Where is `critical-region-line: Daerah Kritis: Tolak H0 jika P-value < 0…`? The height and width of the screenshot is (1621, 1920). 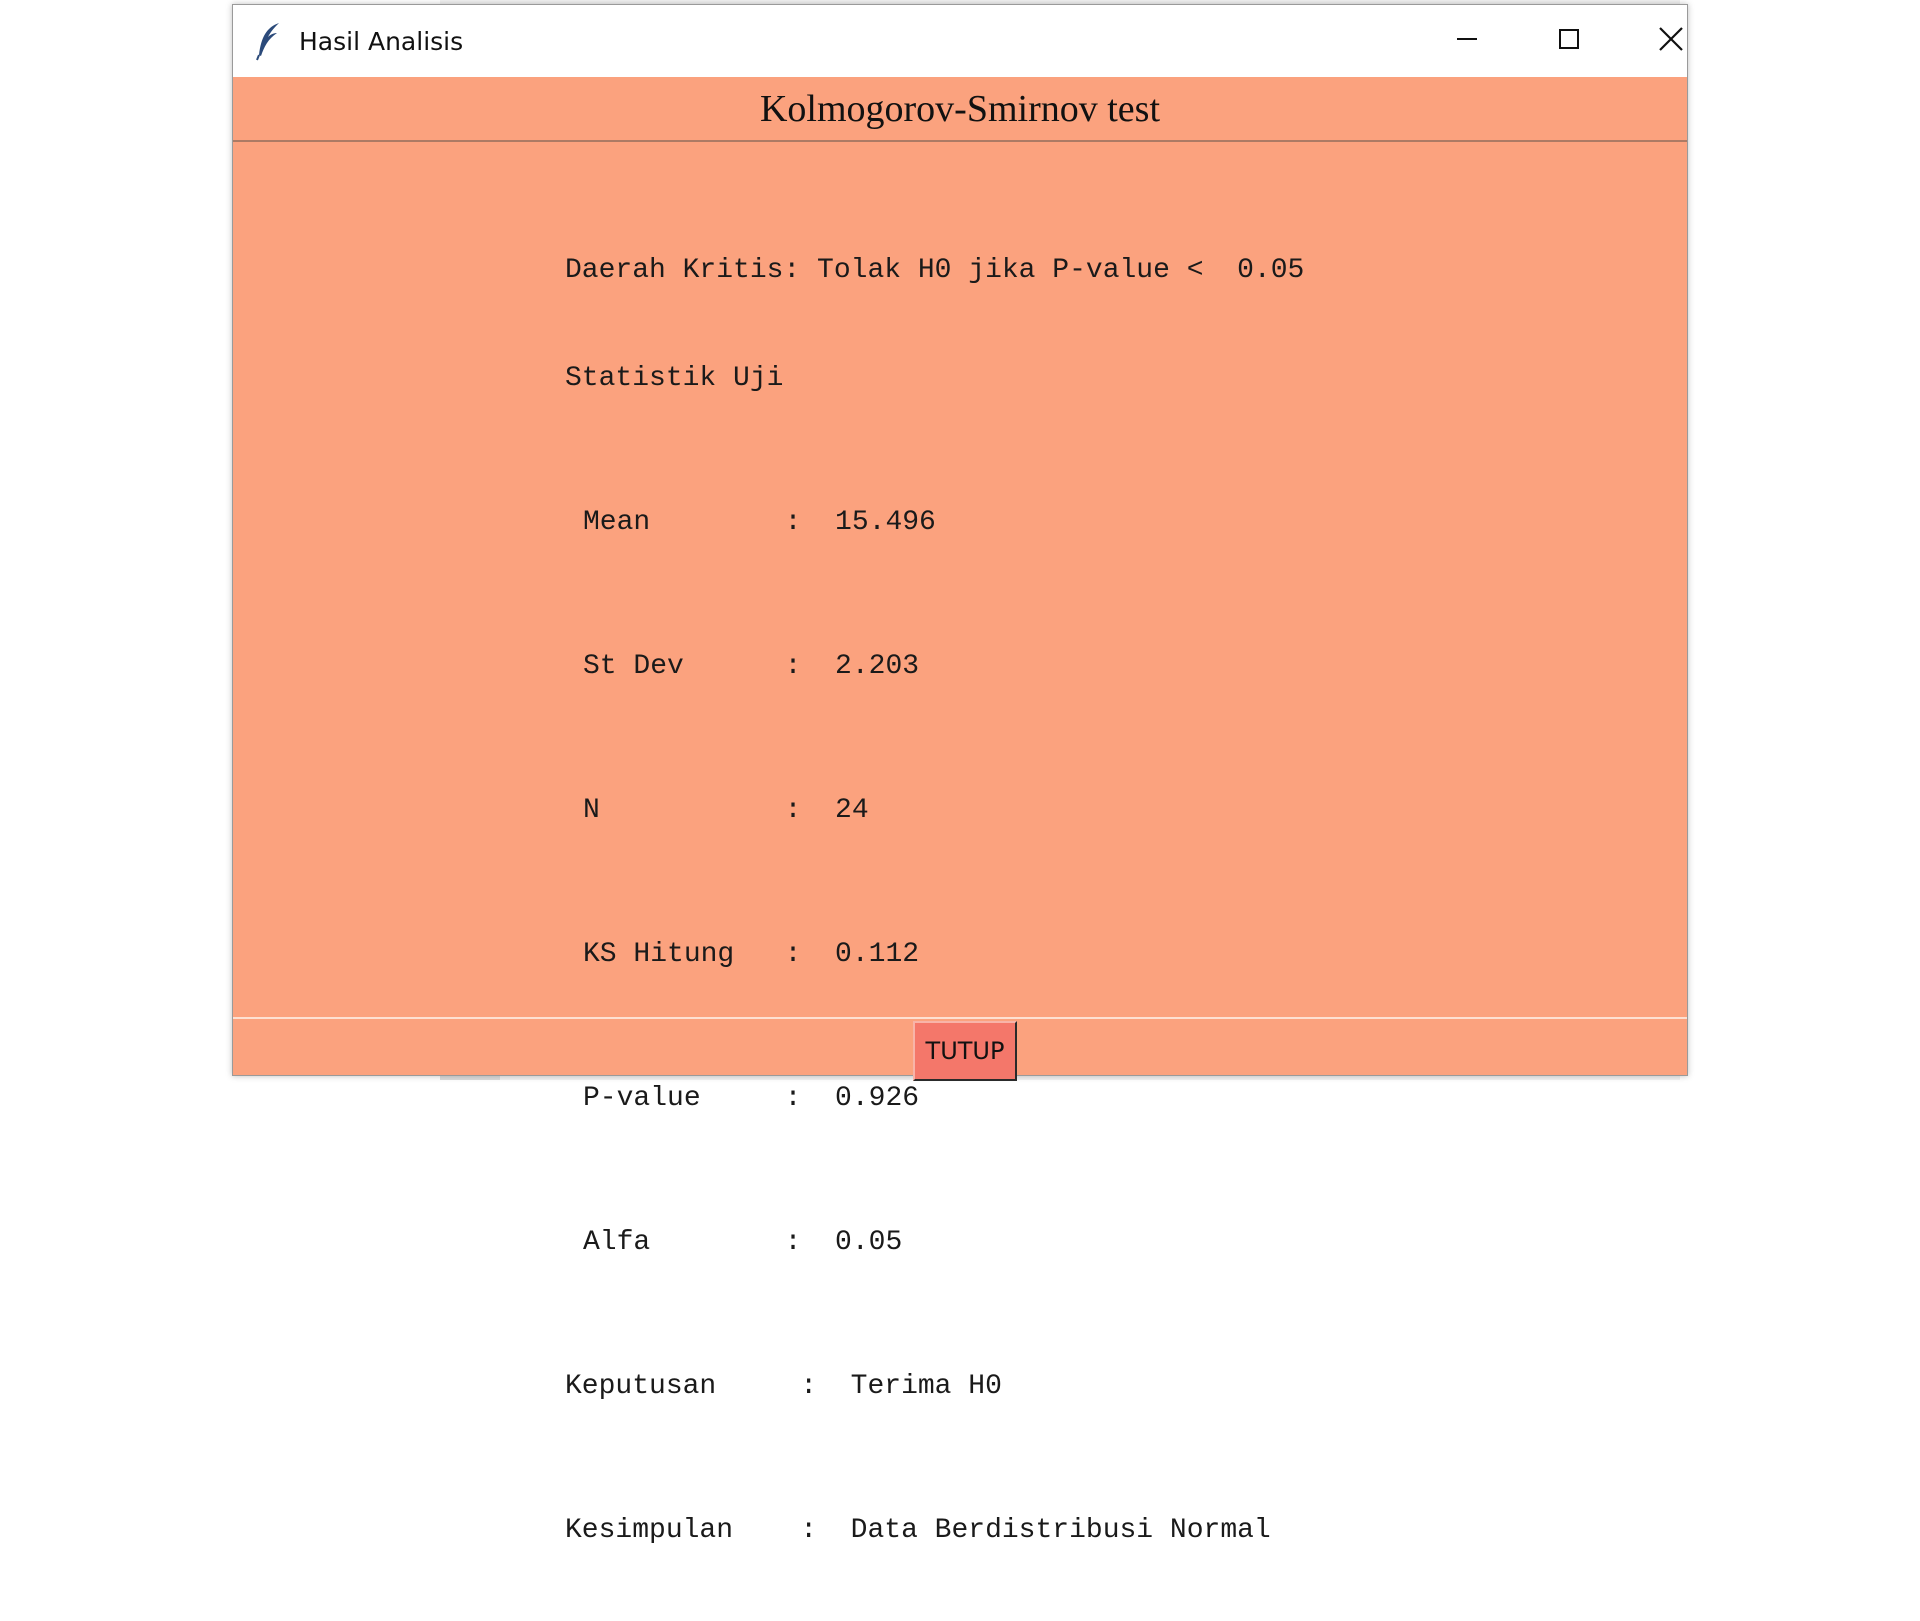
critical-region-line: Daerah Kritis: Tolak H0 jika P-value < 0… is located at coordinates (935, 270).